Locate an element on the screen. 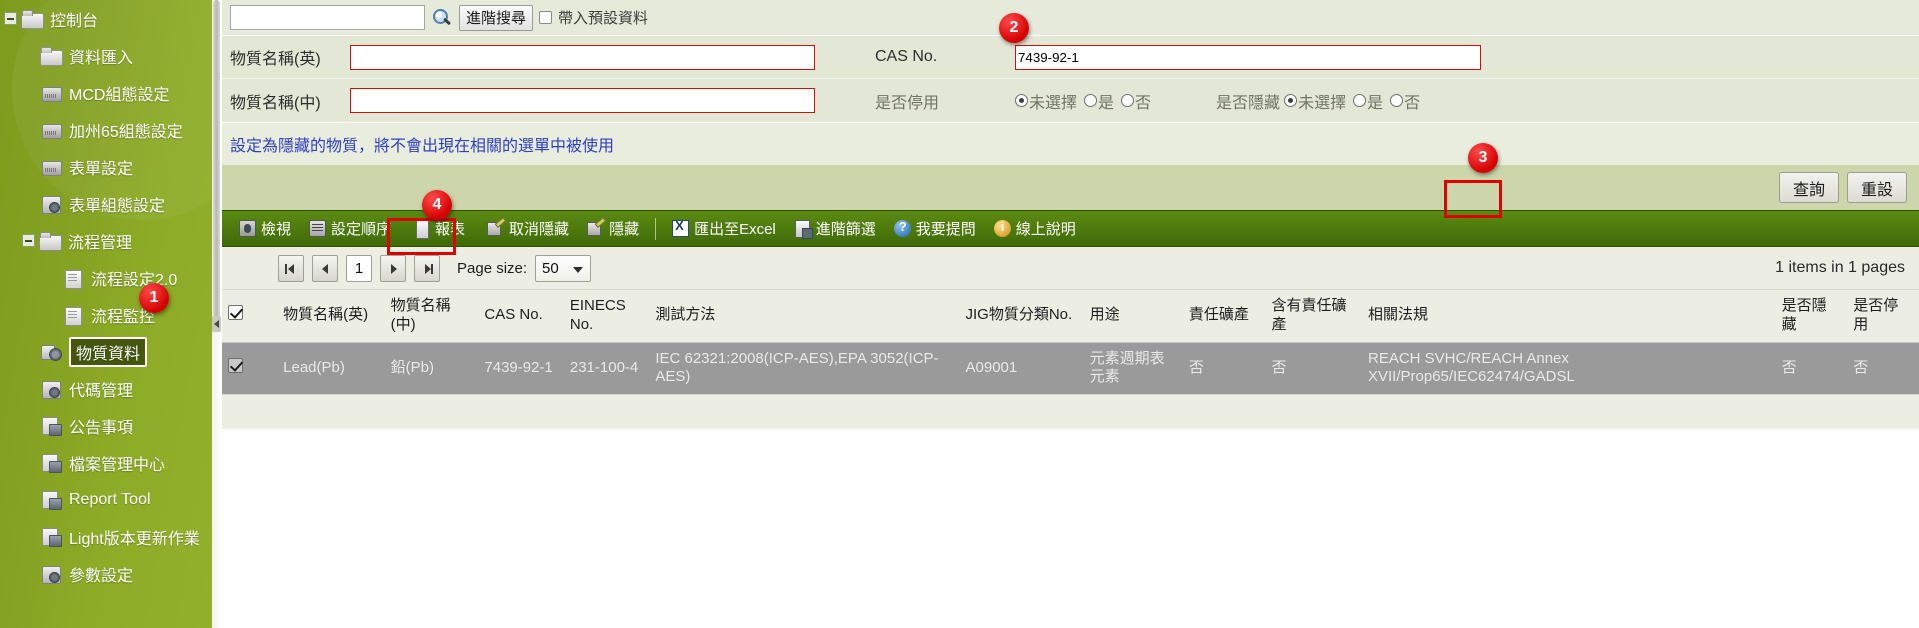  query-button: 查詢 is located at coordinates (1809, 187).